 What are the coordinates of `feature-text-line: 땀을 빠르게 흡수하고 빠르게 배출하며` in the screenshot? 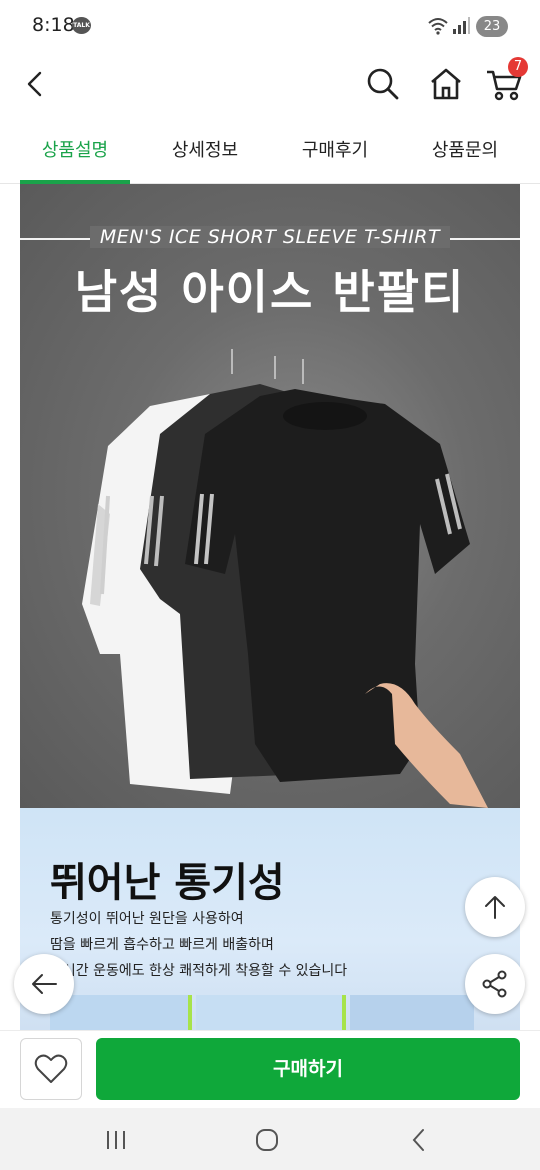 It's located at (162, 945).